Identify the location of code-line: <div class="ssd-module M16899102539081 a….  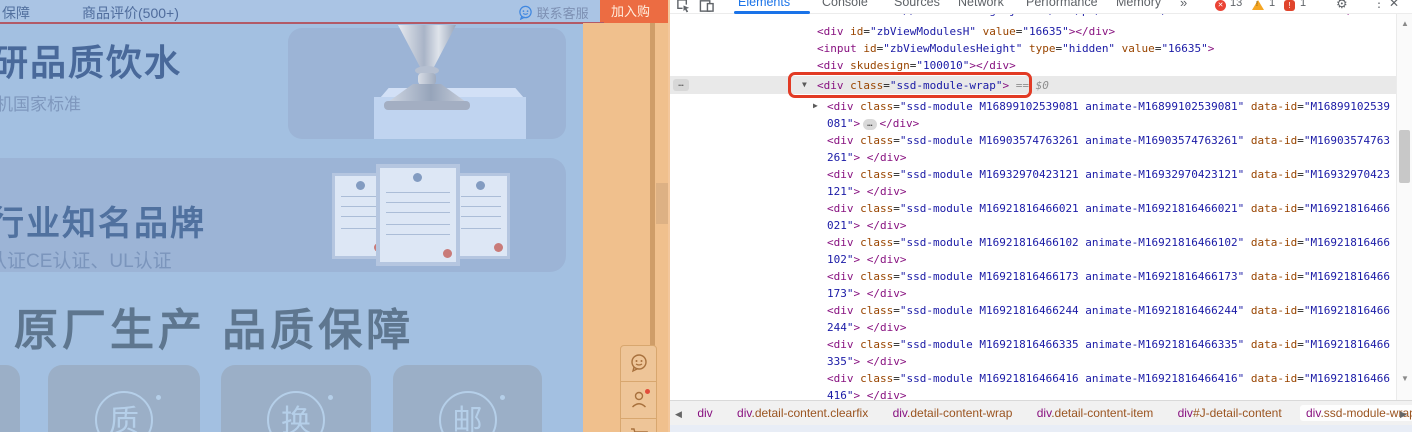
(1108, 107).